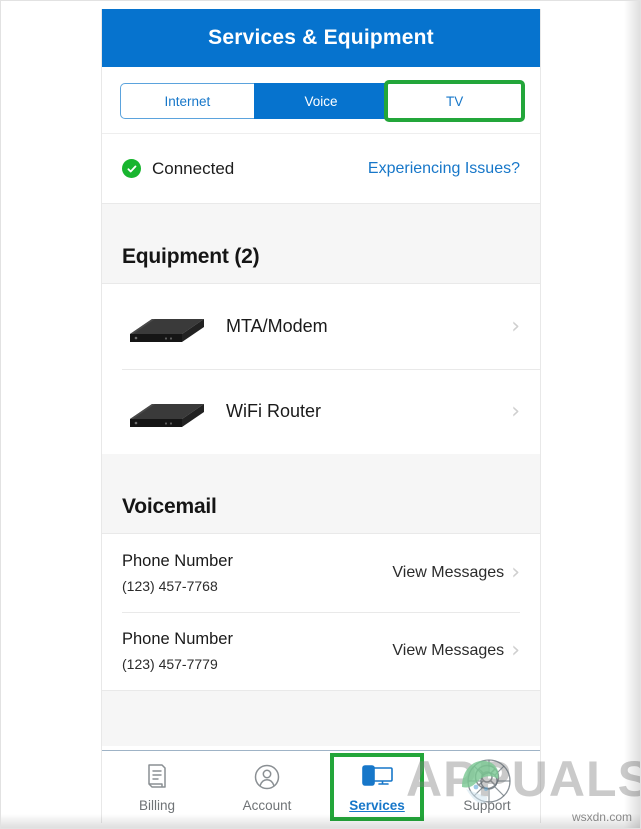  I want to click on equipment-section-header: Equipment (2), so click(321, 244).